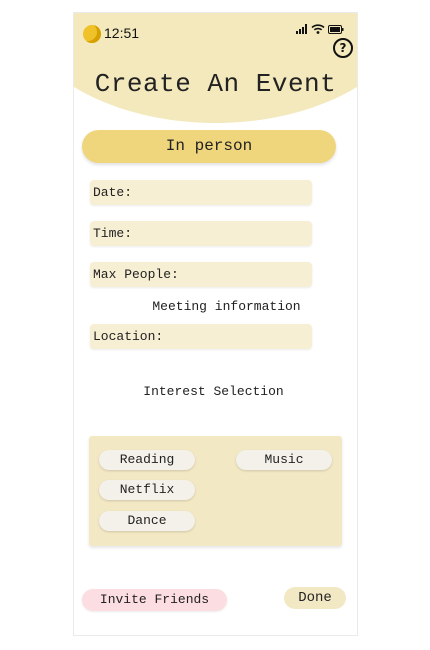 The height and width of the screenshot is (650, 430). Describe the element at coordinates (92, 34) in the screenshot. I see `moon-icon` at that location.